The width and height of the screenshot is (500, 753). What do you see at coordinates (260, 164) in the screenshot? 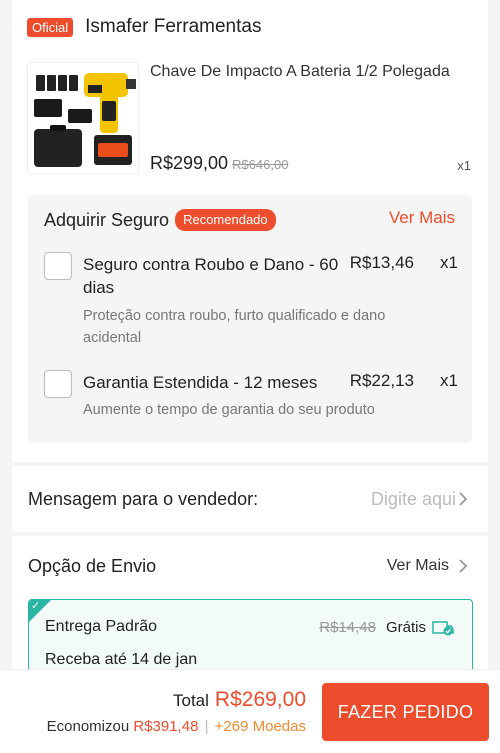
I see `product-original-price: R$646,00` at bounding box center [260, 164].